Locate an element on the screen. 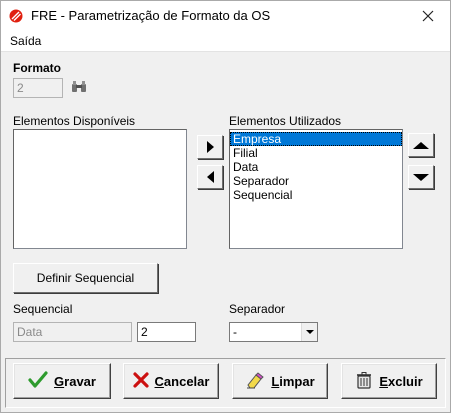 The height and width of the screenshot is (413, 451). arrow-left-icon is located at coordinates (210, 177).